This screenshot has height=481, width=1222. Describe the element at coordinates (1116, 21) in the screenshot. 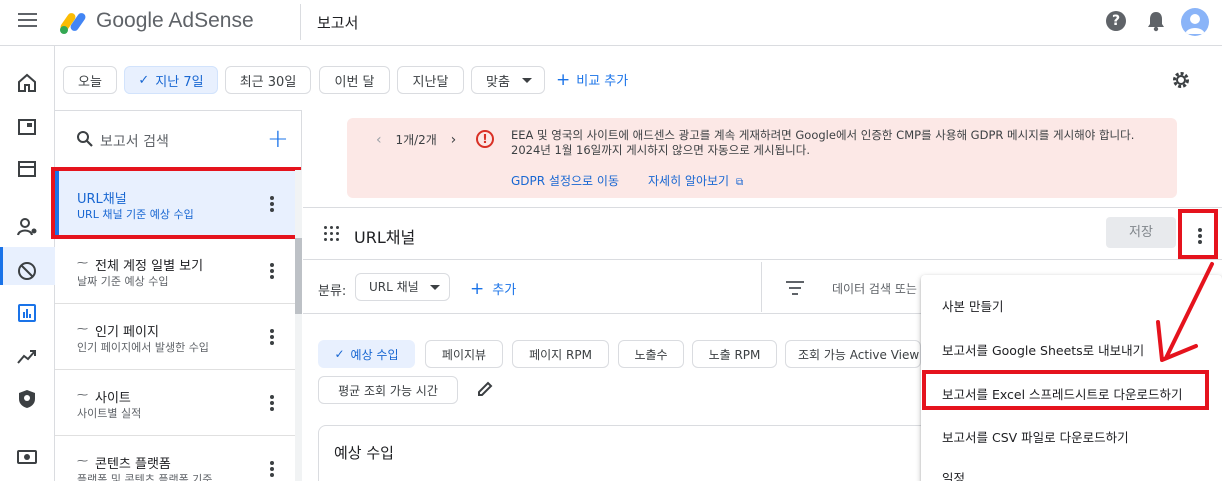

I see `help-icon: ?` at that location.